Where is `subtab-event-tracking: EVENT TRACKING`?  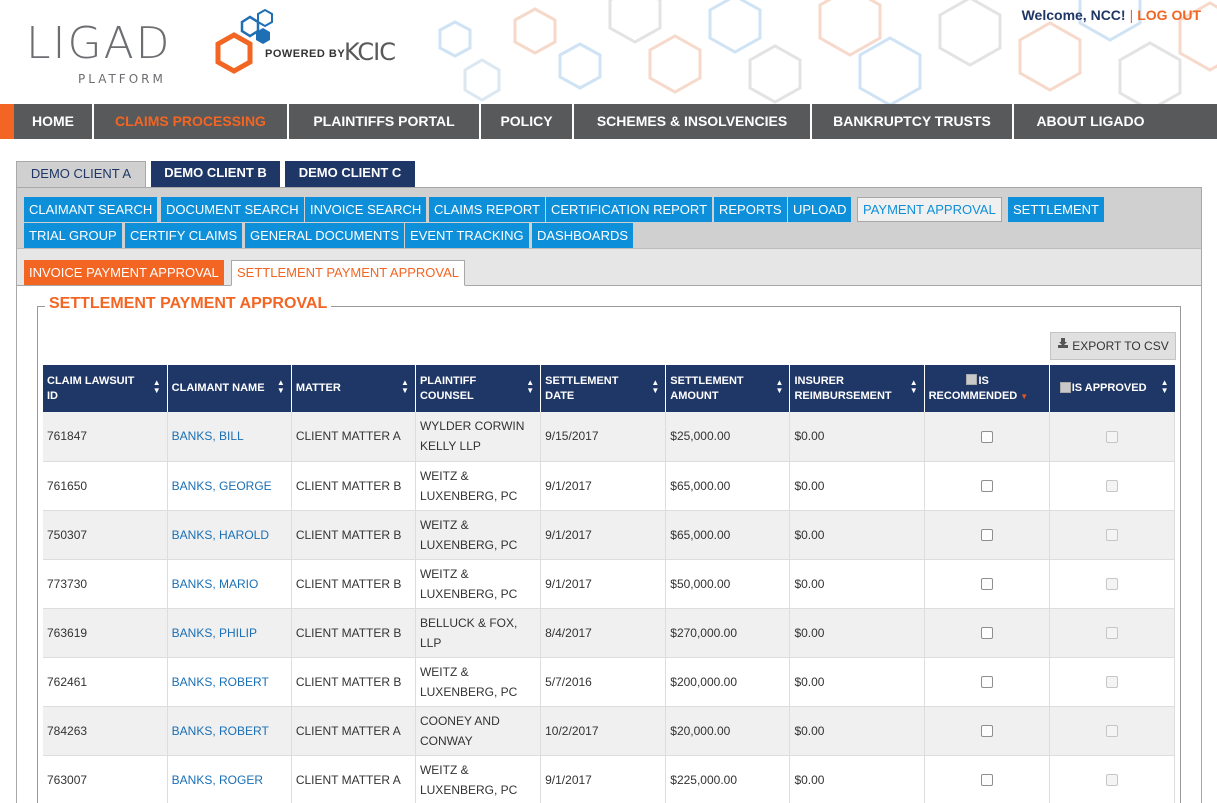 subtab-event-tracking: EVENT TRACKING is located at coordinates (467, 235).